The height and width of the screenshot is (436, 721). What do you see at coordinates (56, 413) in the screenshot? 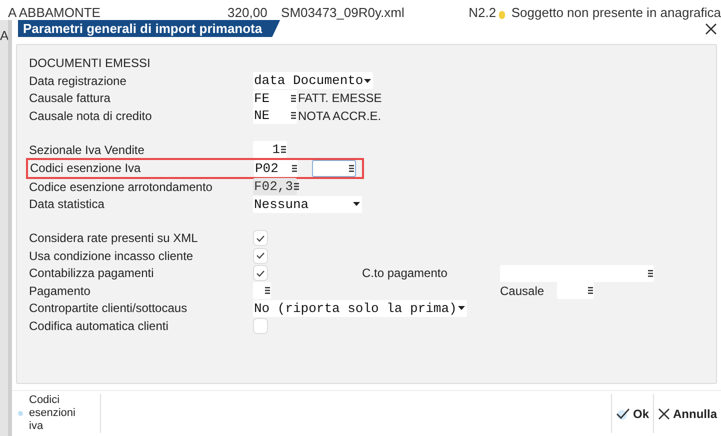
I see `side-button: Codici esenzioni iva` at bounding box center [56, 413].